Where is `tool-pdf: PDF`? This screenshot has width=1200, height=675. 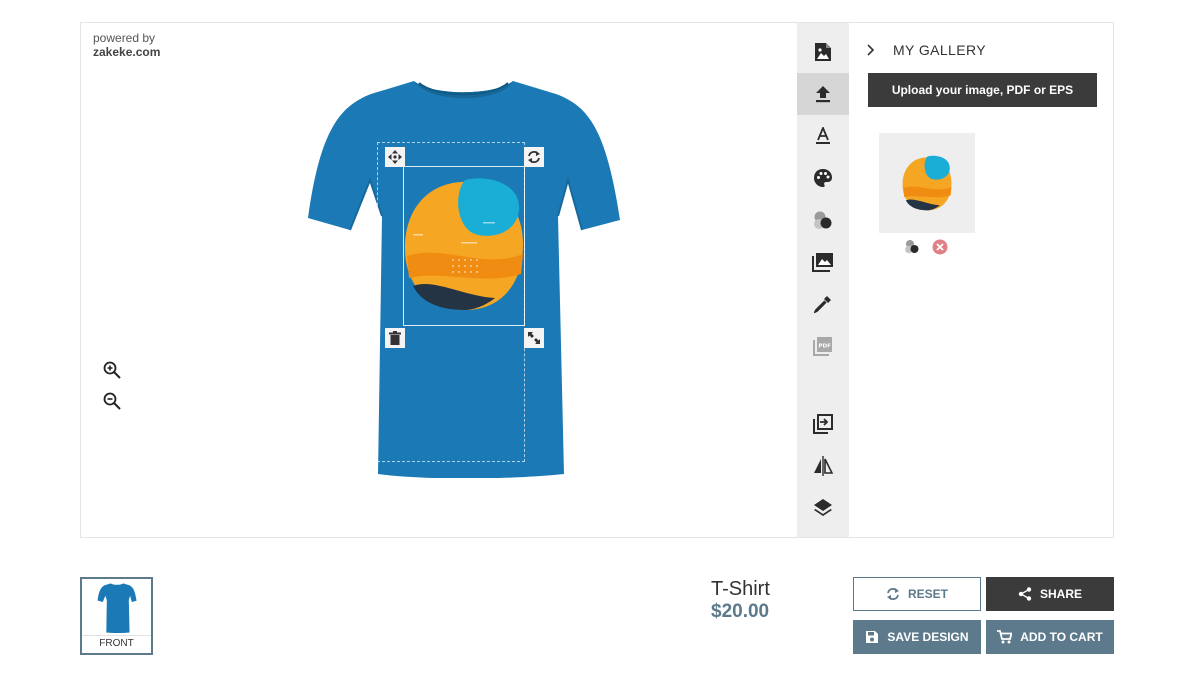 tool-pdf: PDF is located at coordinates (823, 346).